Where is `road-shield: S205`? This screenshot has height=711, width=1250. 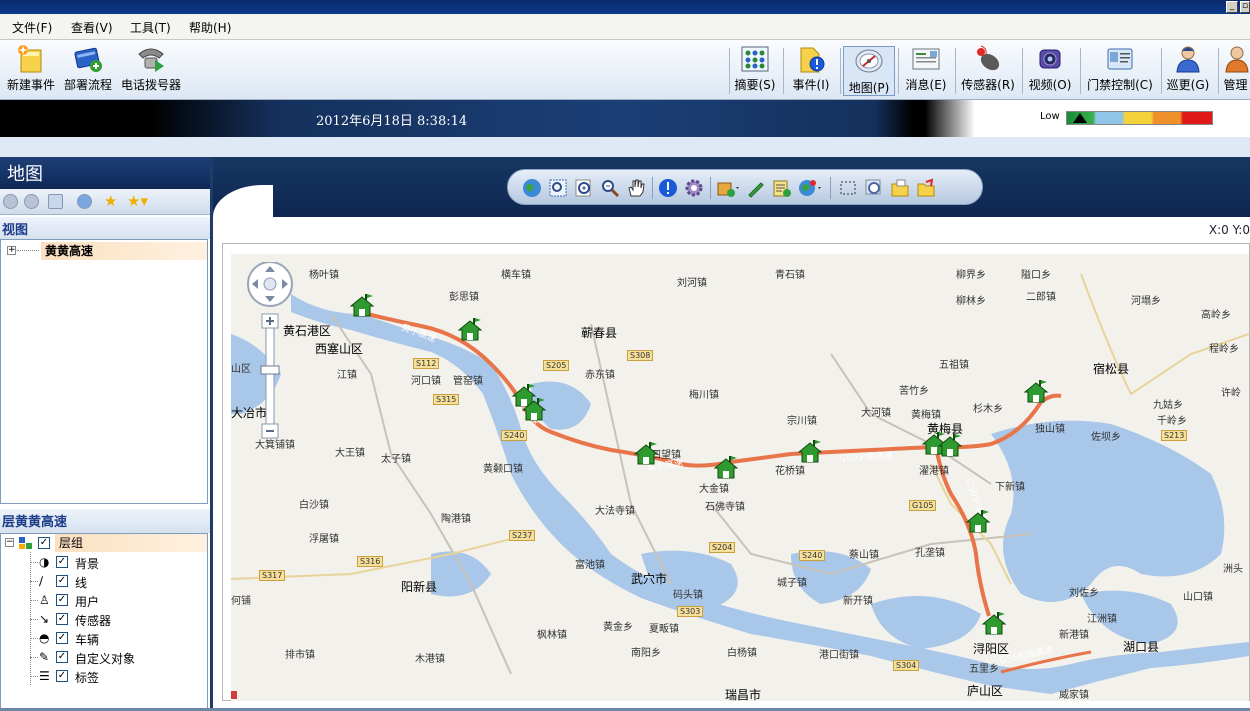 road-shield: S205 is located at coordinates (556, 365).